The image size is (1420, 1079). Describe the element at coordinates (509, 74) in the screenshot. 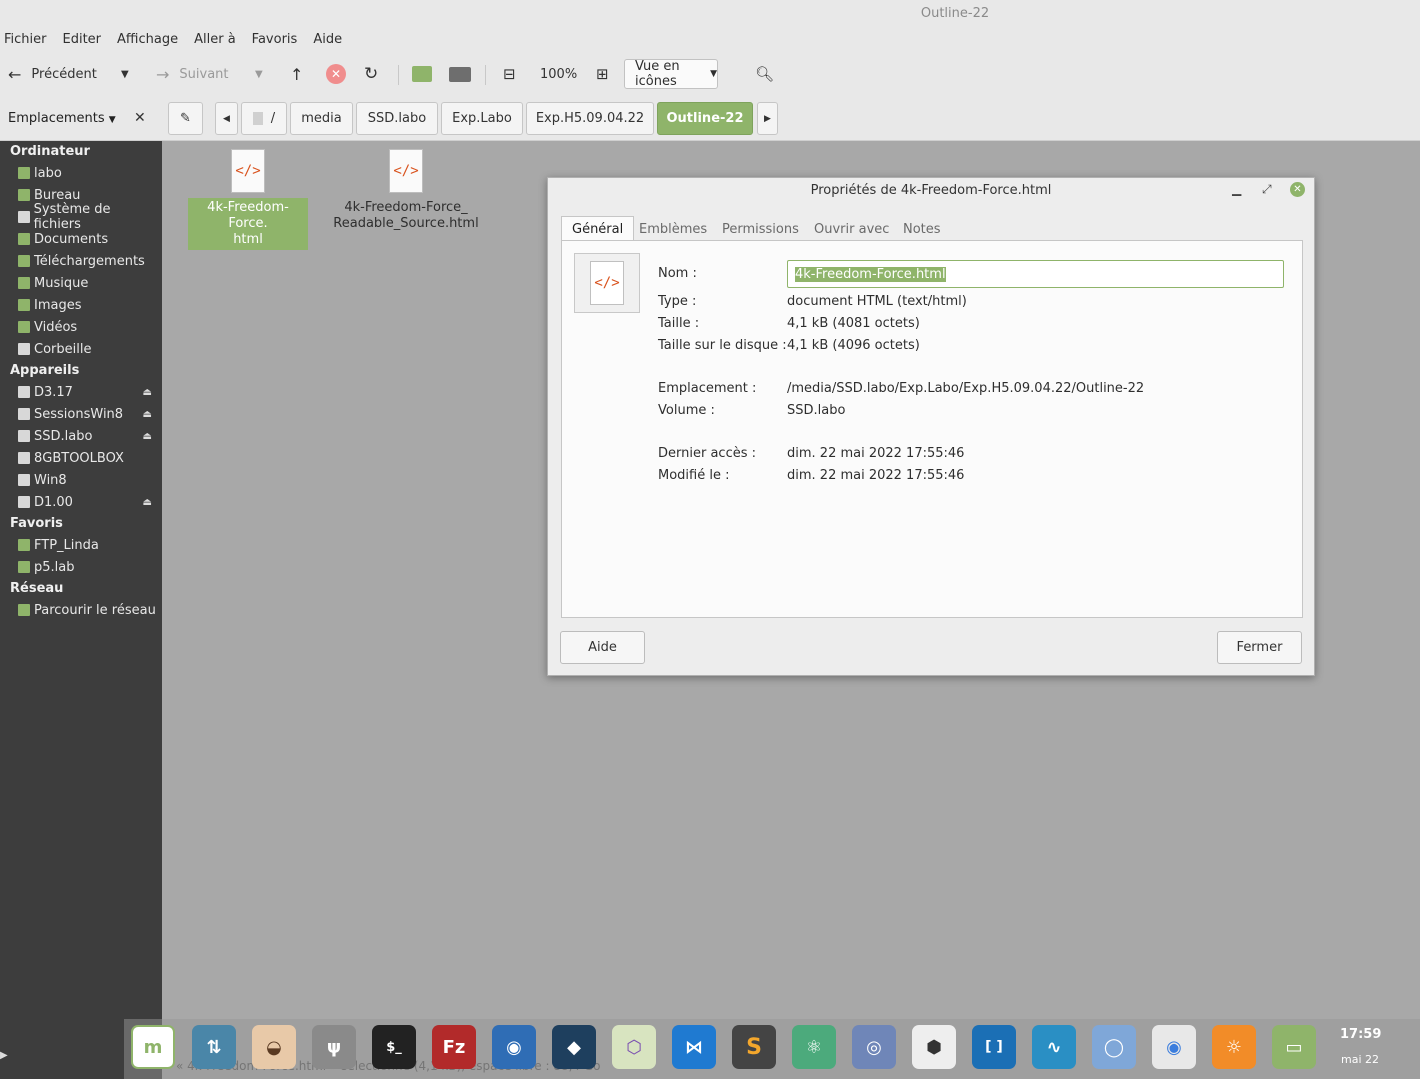

I see `zoom-out-button: ⊟` at that location.